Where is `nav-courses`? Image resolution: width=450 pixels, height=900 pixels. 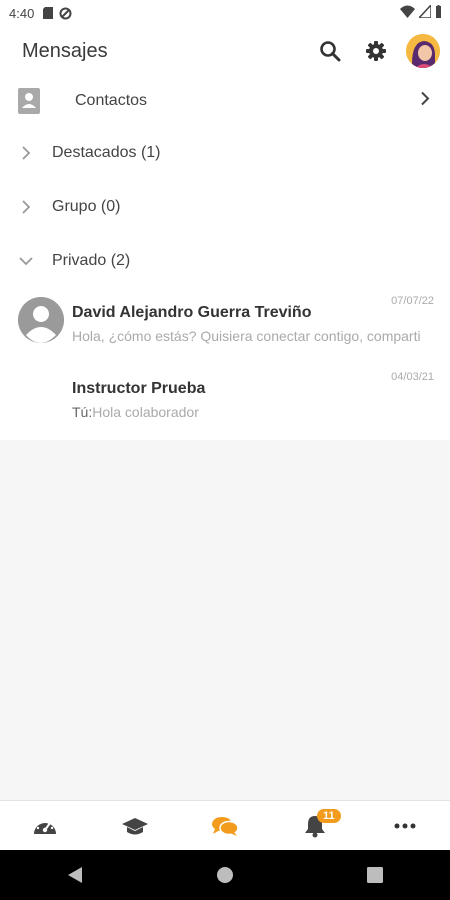
nav-courses is located at coordinates (135, 826).